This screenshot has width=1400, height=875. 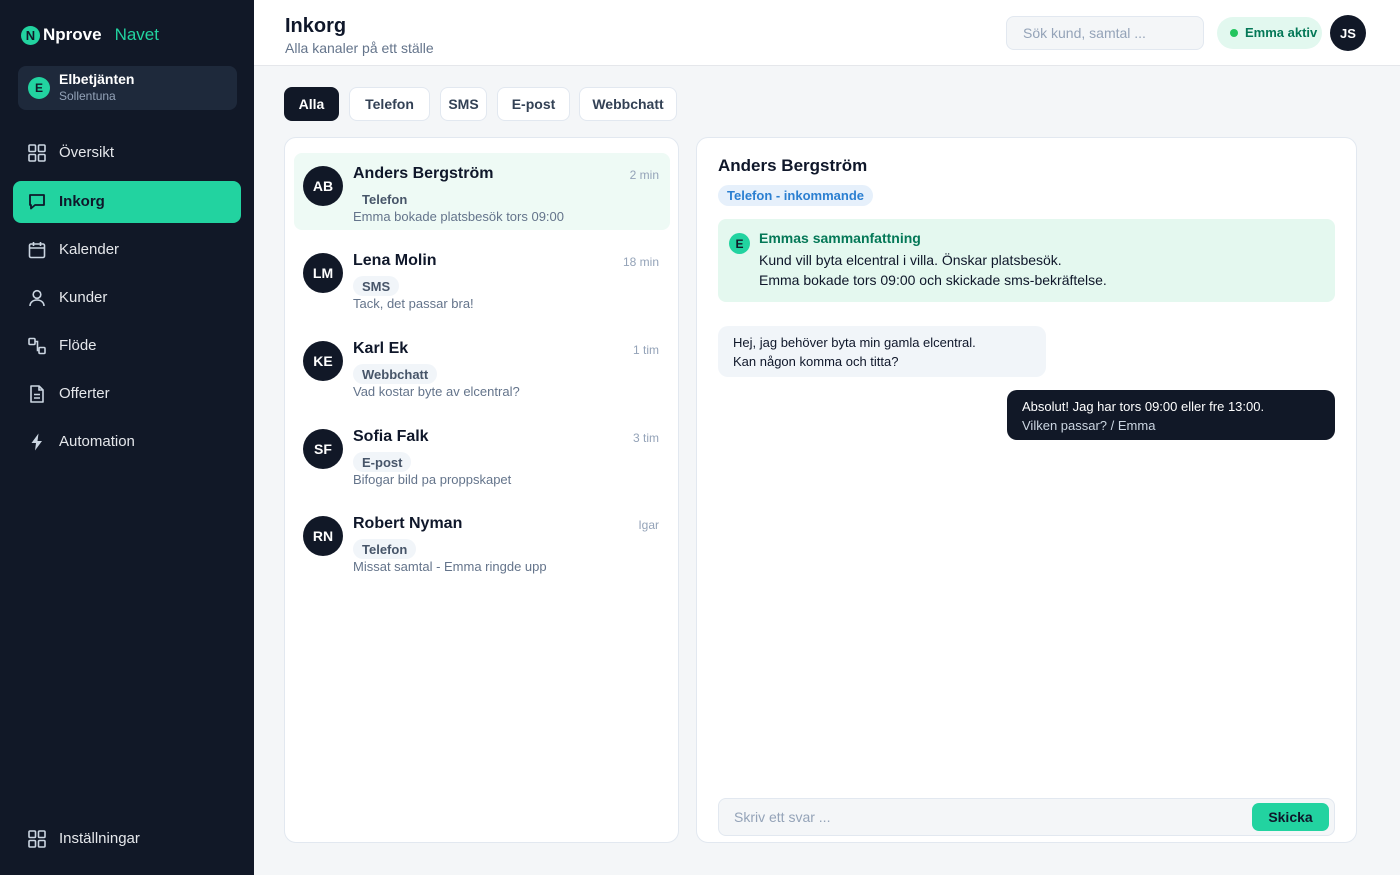 What do you see at coordinates (432, 479) in the screenshot?
I see `conversation-preview: Bifogar bild pa proppskapet` at bounding box center [432, 479].